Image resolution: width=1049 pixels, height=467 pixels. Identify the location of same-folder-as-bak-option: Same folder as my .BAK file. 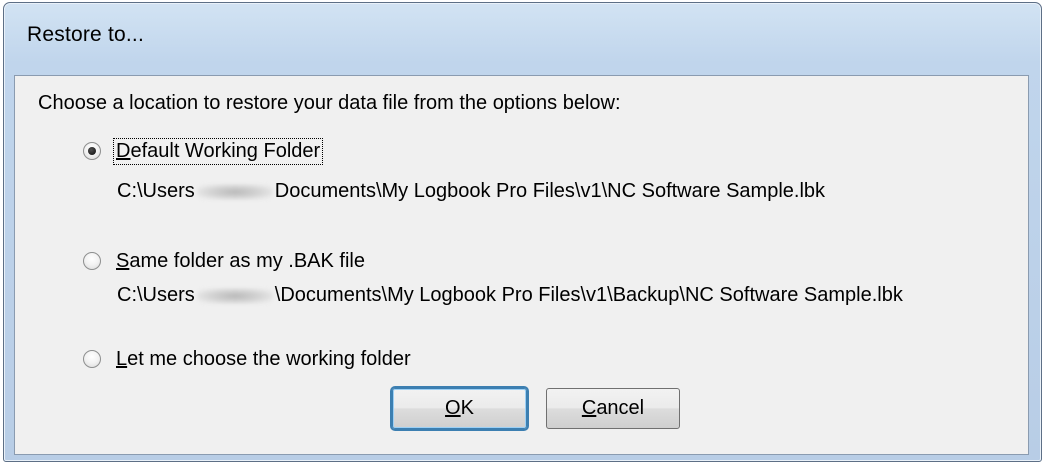
(225, 261).